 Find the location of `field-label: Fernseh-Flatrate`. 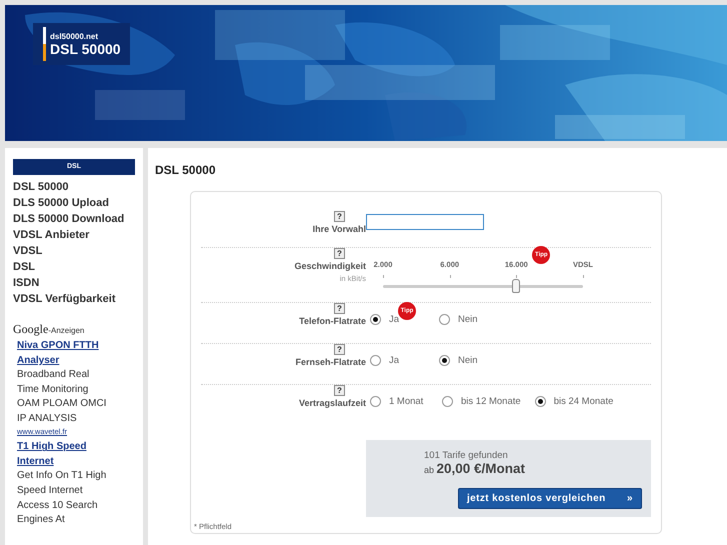

field-label: Fernseh-Flatrate is located at coordinates (330, 362).